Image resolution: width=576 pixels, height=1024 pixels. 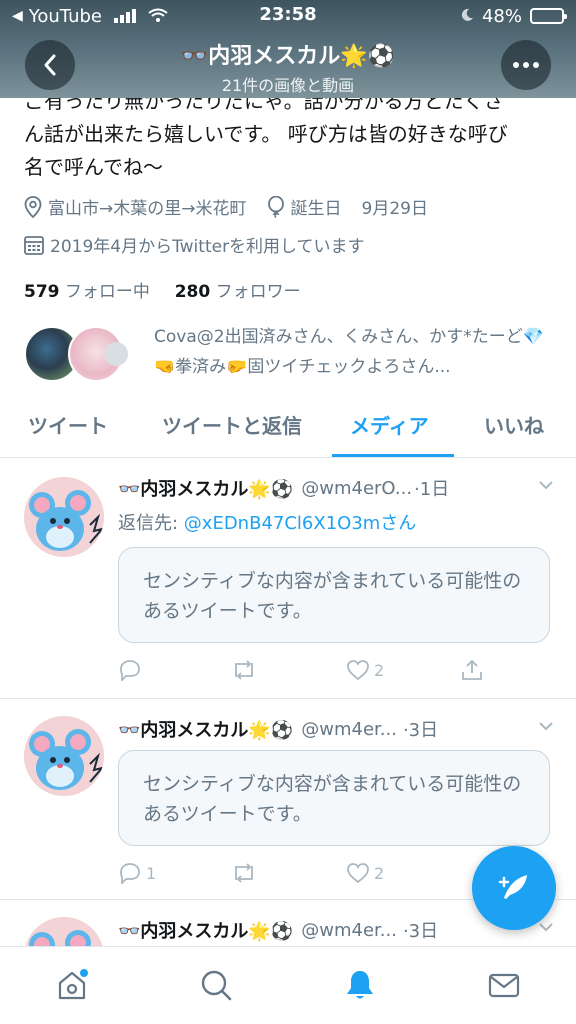 What do you see at coordinates (308, 873) in the screenshot?
I see `tweet-actions: 1 2` at bounding box center [308, 873].